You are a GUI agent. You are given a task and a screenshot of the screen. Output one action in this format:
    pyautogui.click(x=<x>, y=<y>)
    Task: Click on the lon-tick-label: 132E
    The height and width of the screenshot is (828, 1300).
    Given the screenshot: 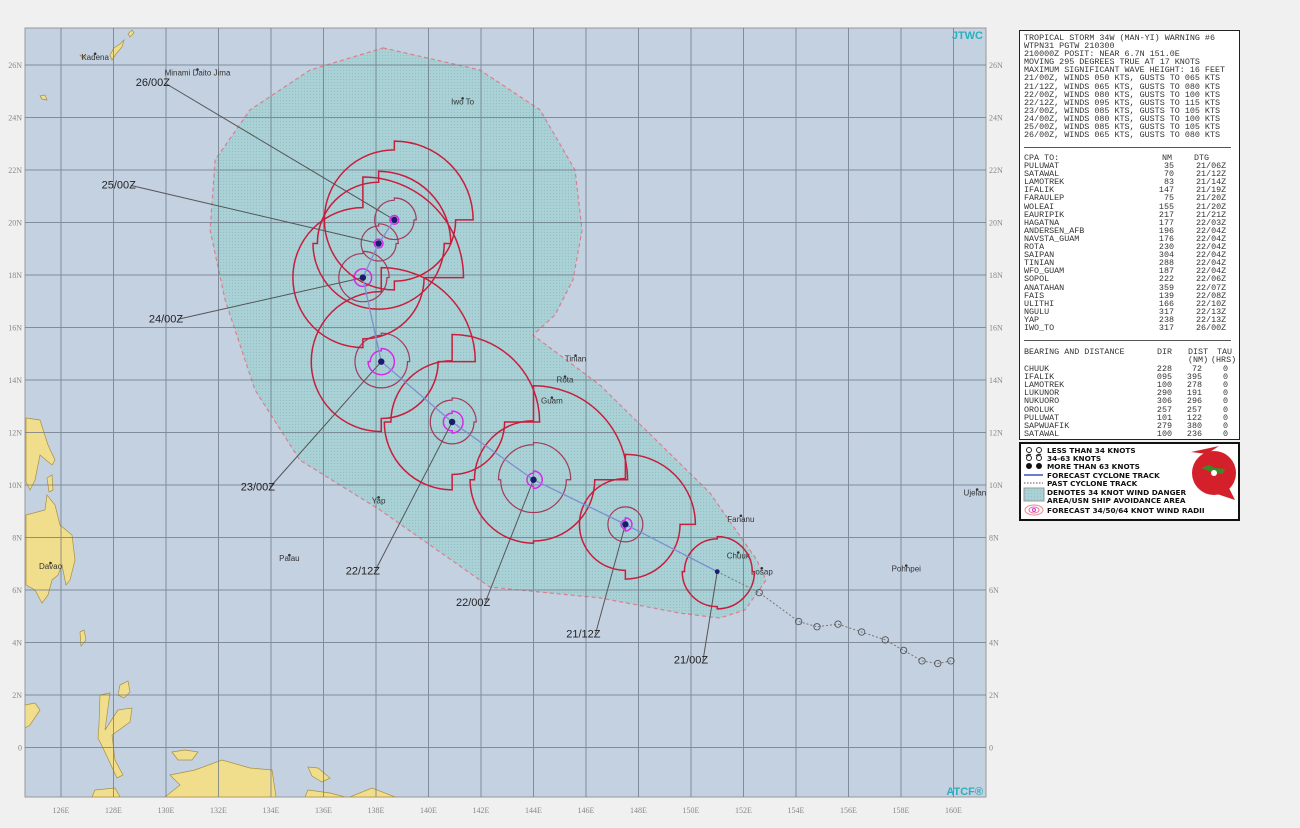 What is the action you would take?
    pyautogui.click(x=218, y=810)
    